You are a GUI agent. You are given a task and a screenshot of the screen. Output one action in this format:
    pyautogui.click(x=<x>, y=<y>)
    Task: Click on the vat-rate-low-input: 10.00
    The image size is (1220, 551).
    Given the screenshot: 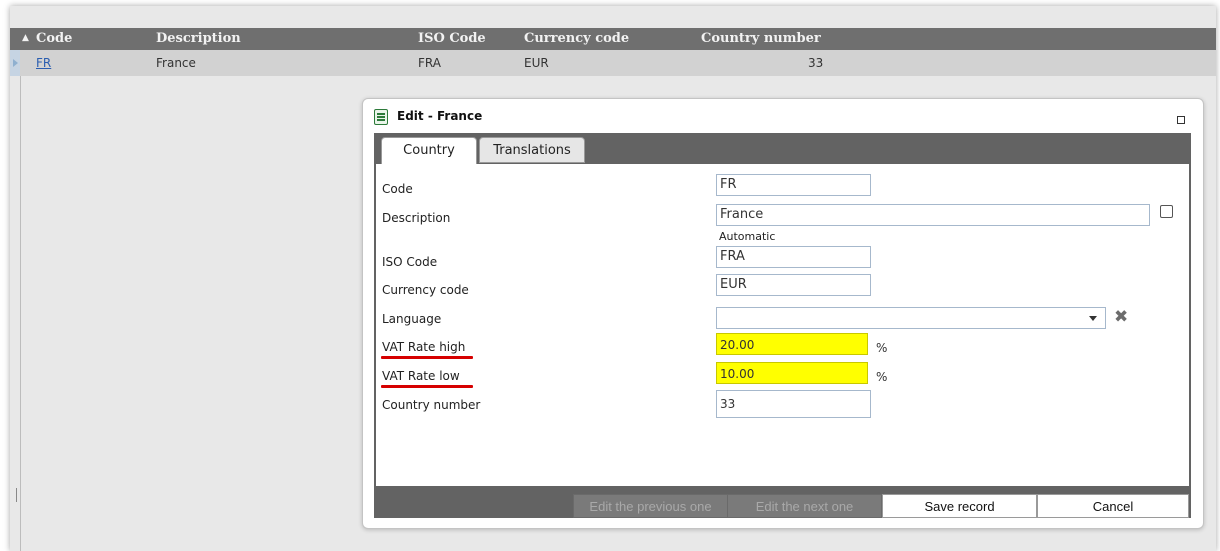 What is the action you would take?
    pyautogui.click(x=792, y=373)
    